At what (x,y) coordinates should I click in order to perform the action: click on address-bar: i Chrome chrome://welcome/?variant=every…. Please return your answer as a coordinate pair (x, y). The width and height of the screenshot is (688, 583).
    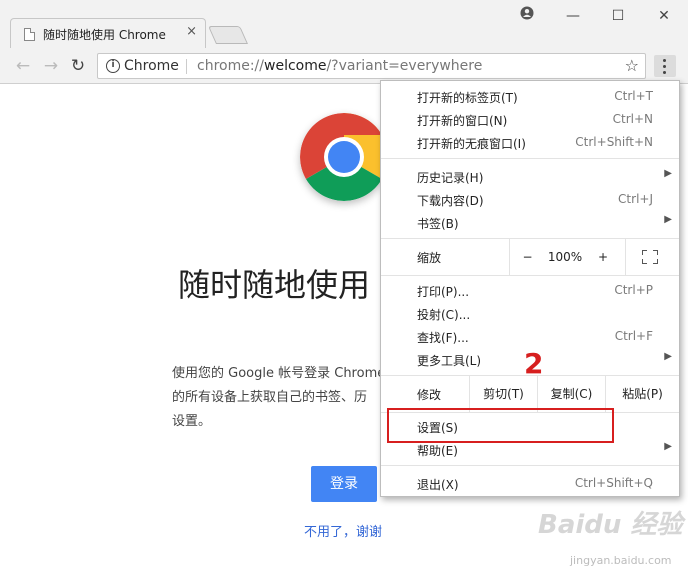
    Looking at the image, I should click on (371, 66).